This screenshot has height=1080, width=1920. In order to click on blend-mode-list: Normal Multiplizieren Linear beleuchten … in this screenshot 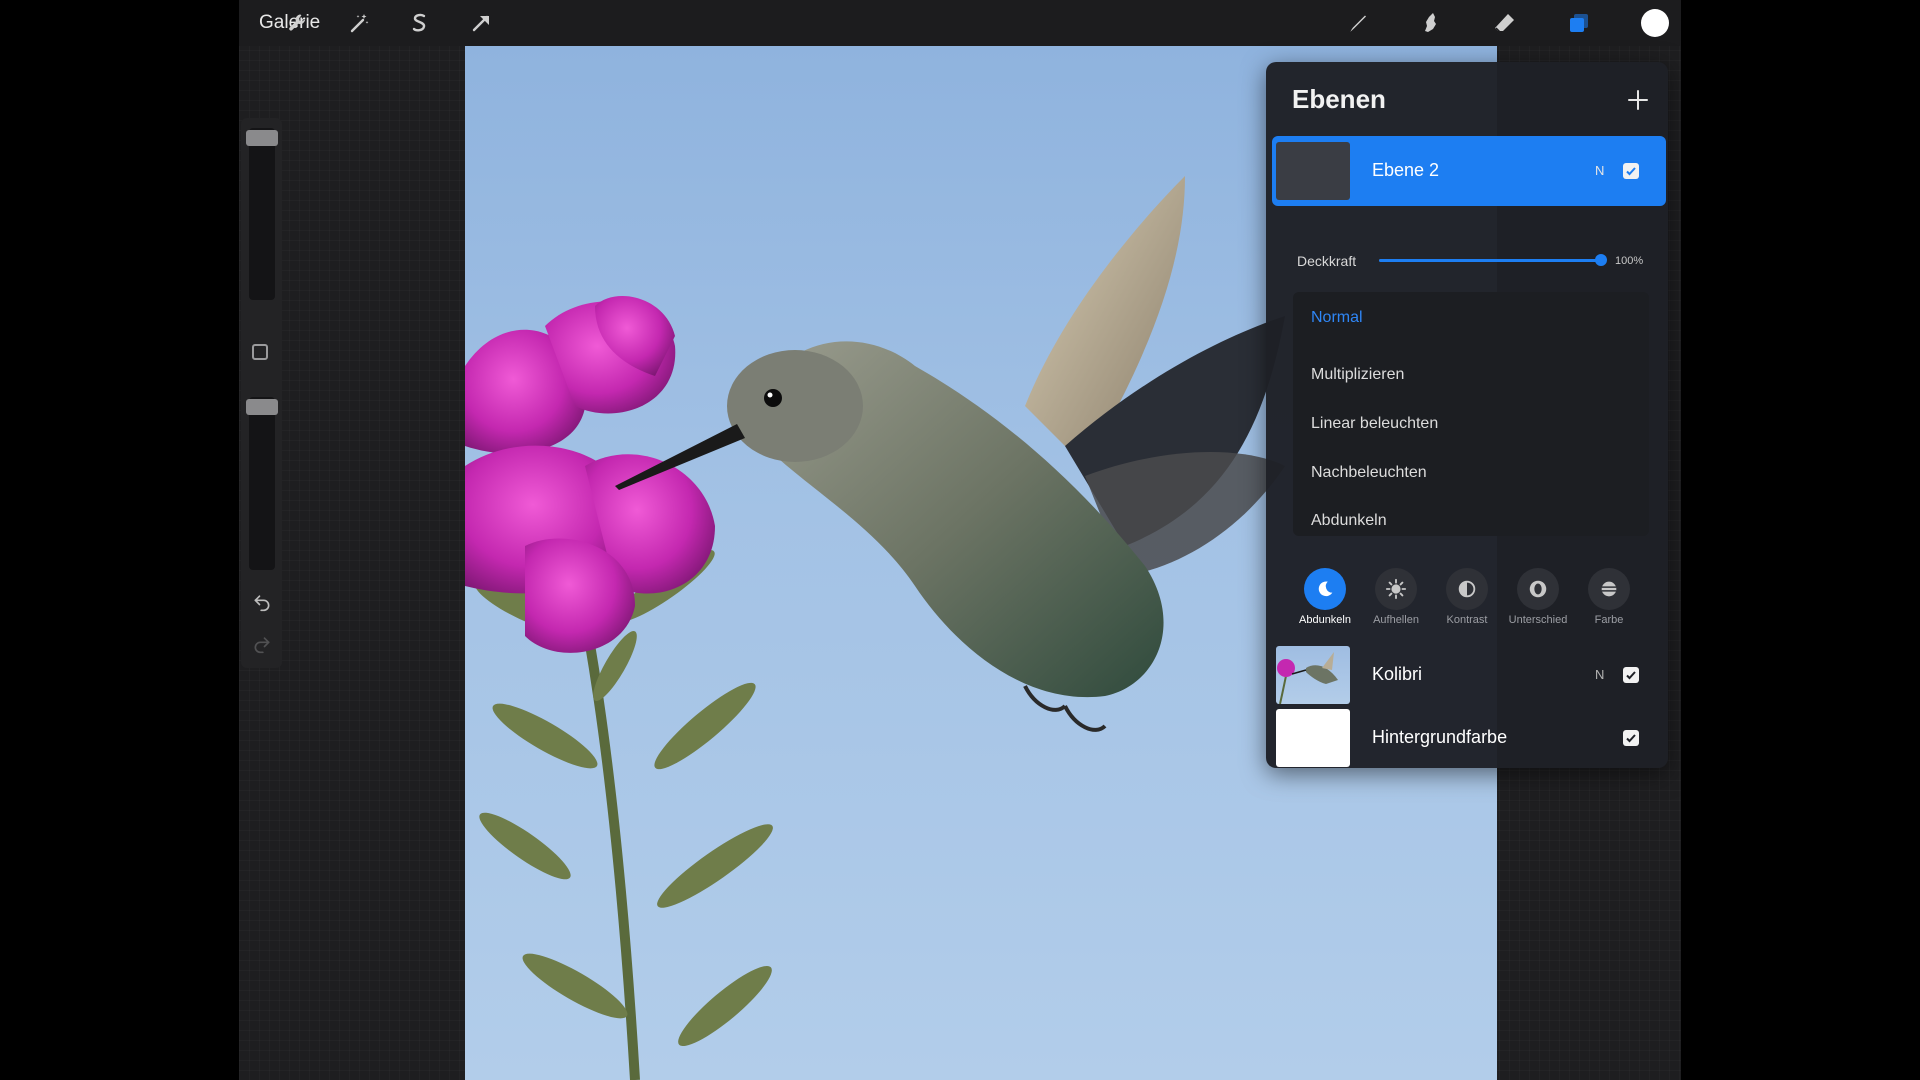, I will do `click(1471, 414)`.